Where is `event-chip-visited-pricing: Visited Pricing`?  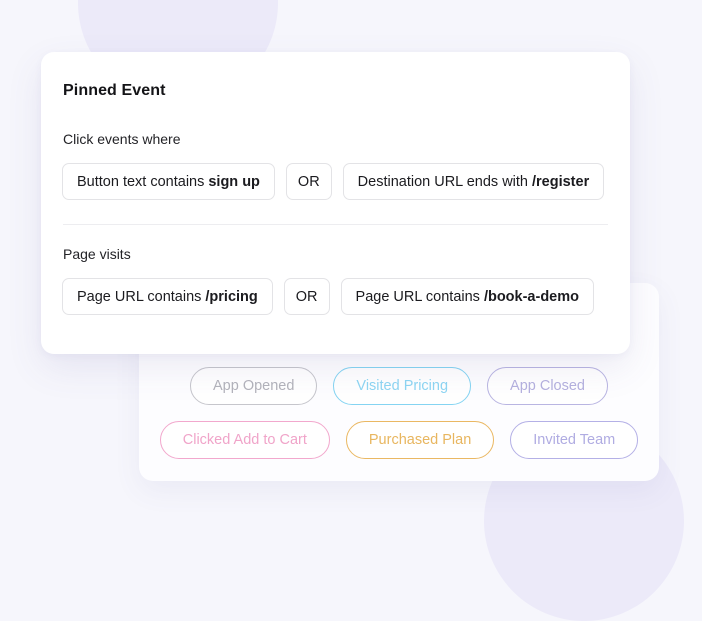 event-chip-visited-pricing: Visited Pricing is located at coordinates (402, 386).